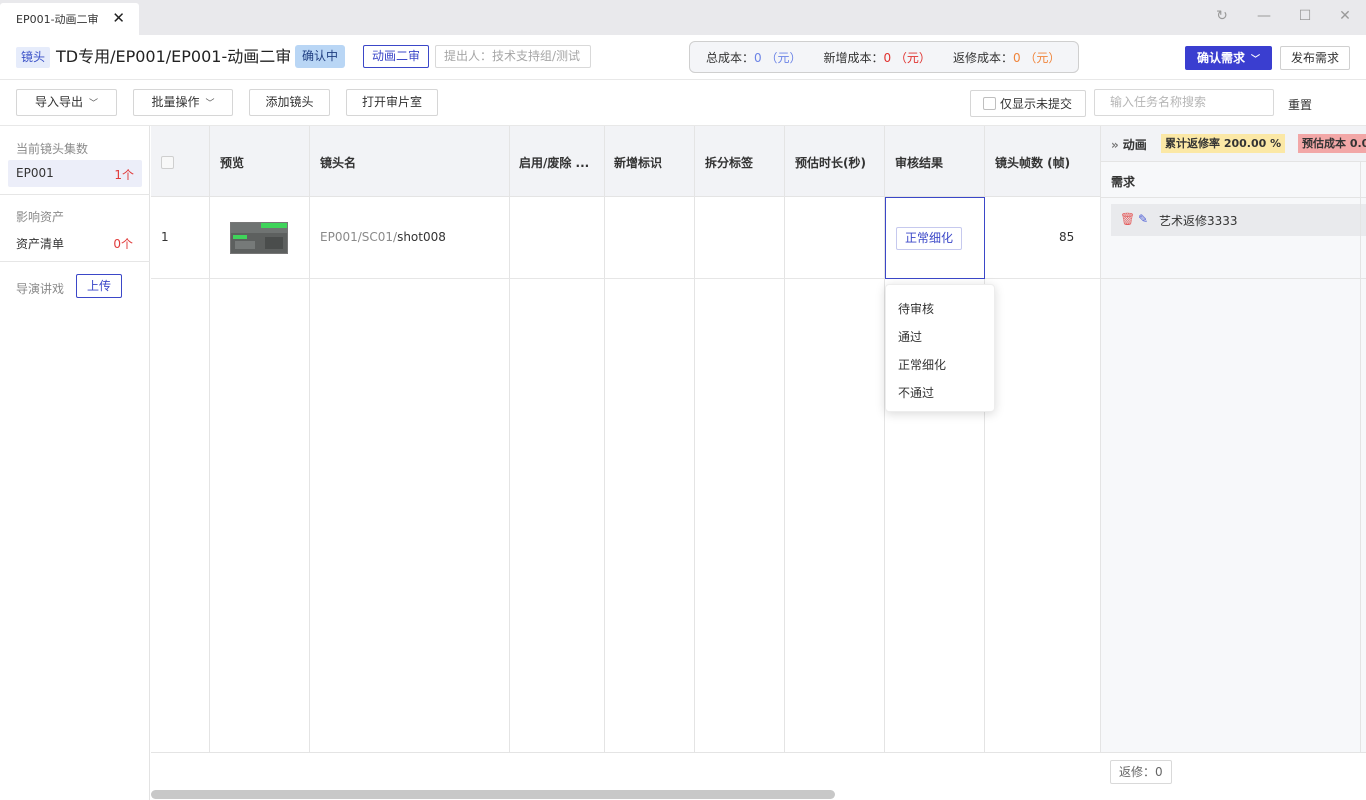 This screenshot has height=800, width=1366. I want to click on col-split-tag: 拆分标签, so click(729, 163).